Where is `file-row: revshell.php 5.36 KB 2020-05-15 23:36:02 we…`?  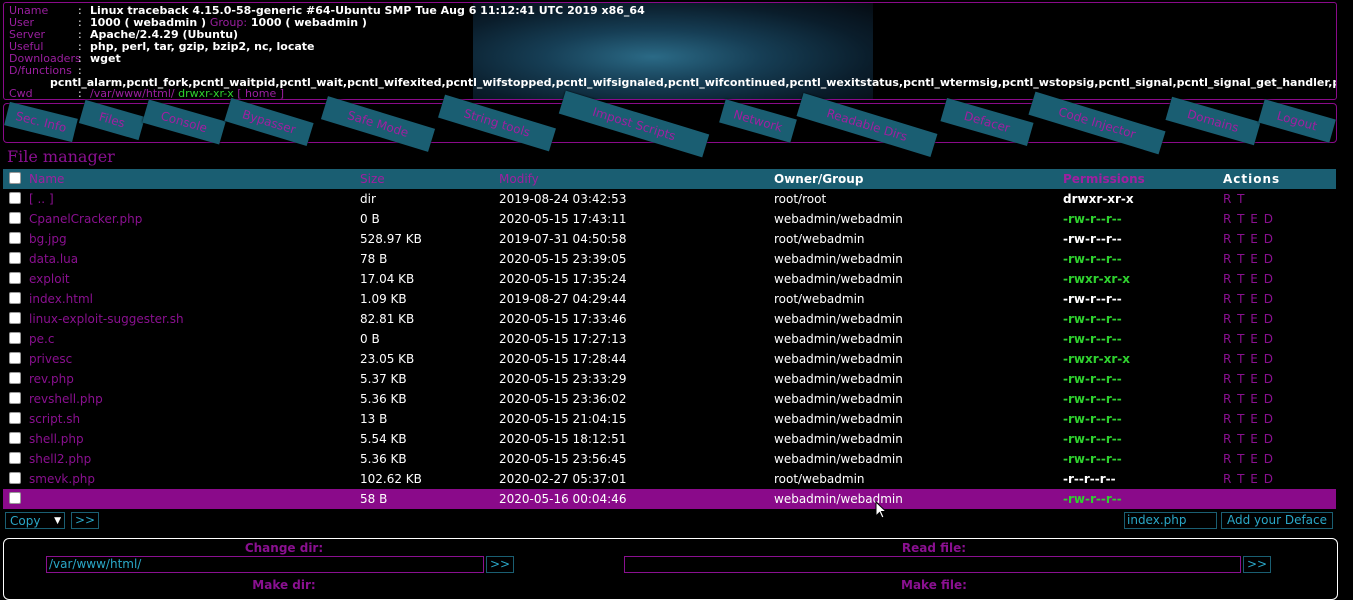 file-row: revshell.php 5.36 KB 2020-05-15 23:36:02 we… is located at coordinates (669, 399).